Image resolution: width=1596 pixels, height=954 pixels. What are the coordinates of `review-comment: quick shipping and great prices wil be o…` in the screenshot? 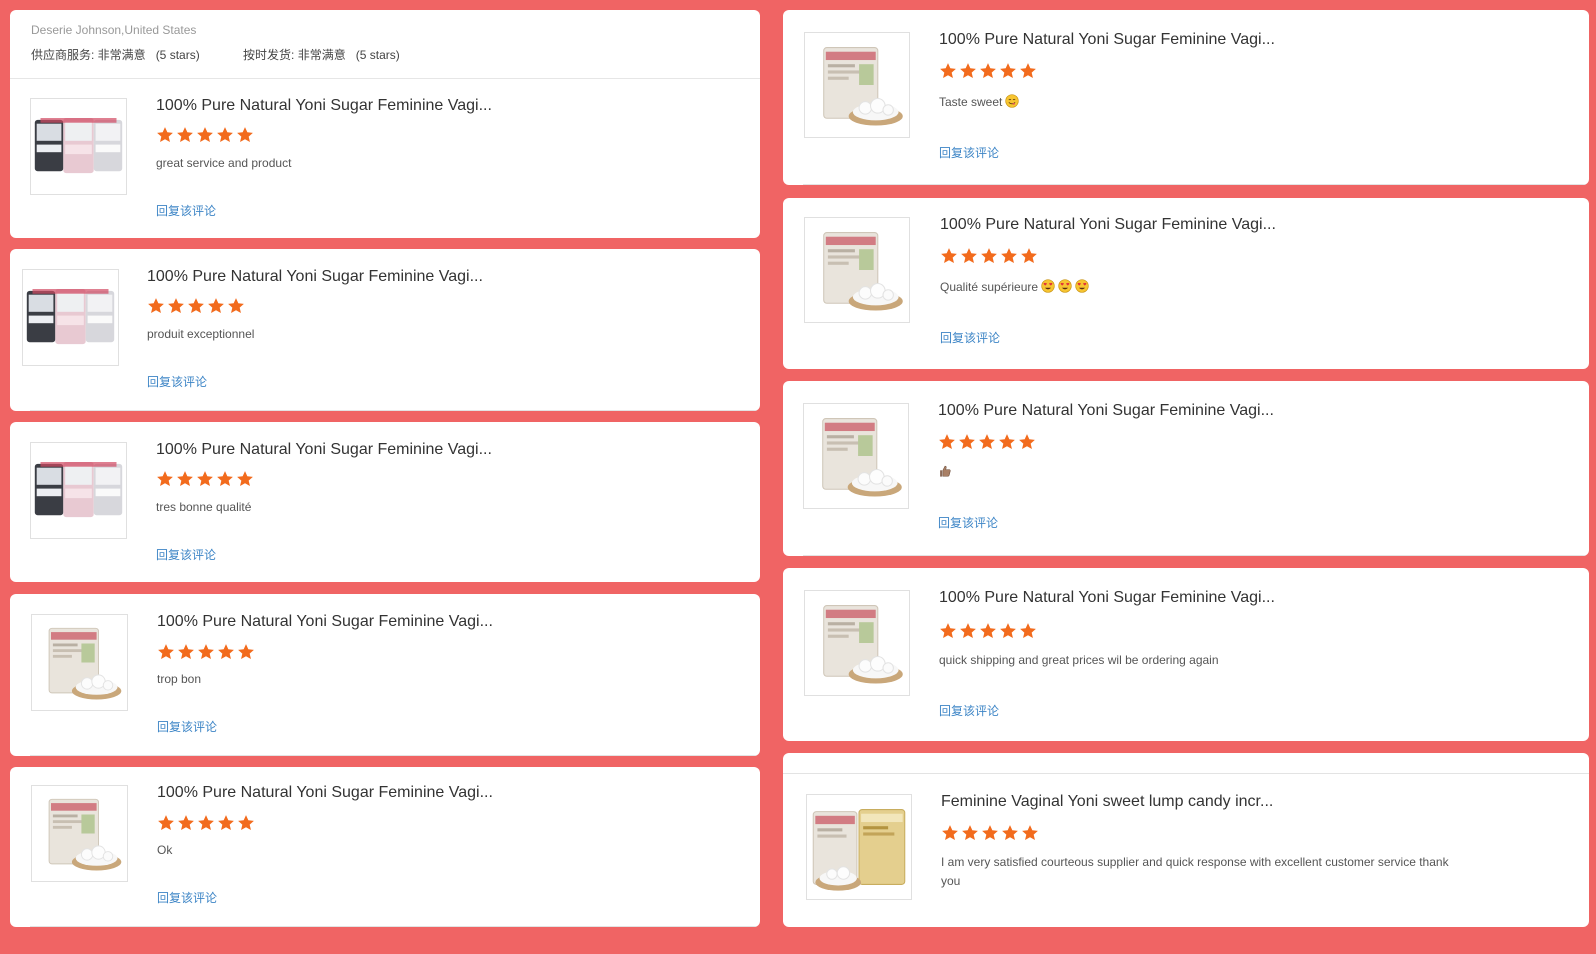 It's located at (1079, 660).